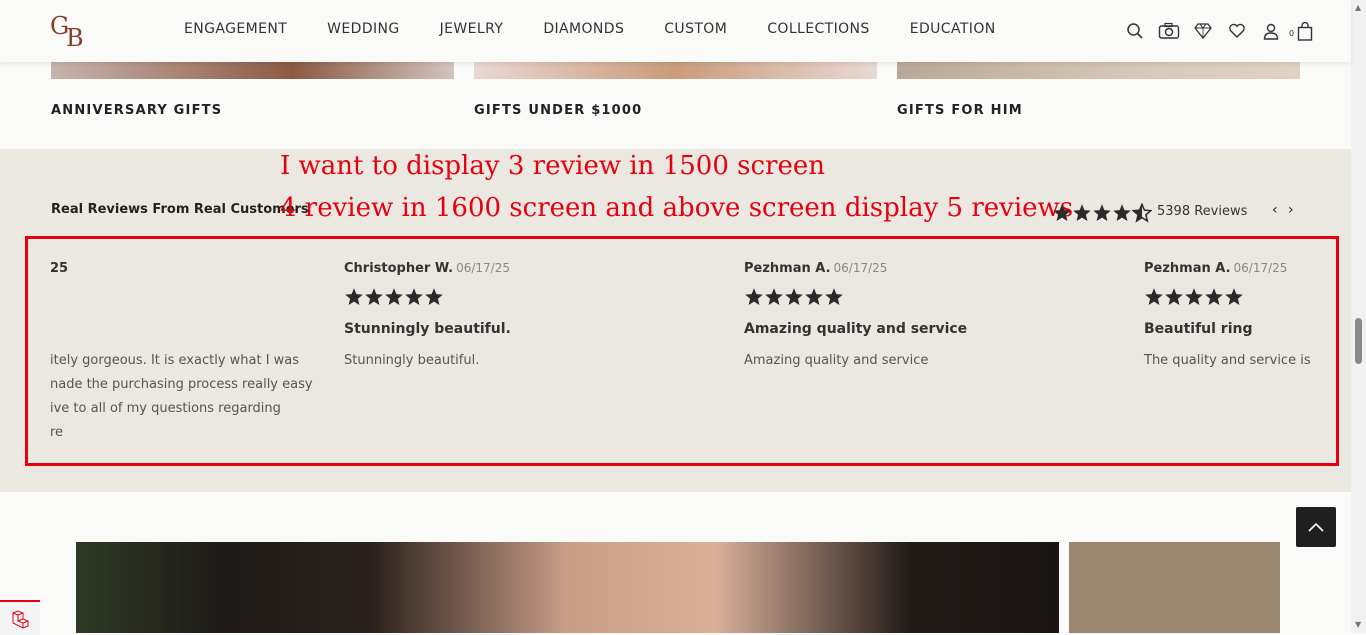  Describe the element at coordinates (57, 432) in the screenshot. I see `review-body-line: re` at that location.